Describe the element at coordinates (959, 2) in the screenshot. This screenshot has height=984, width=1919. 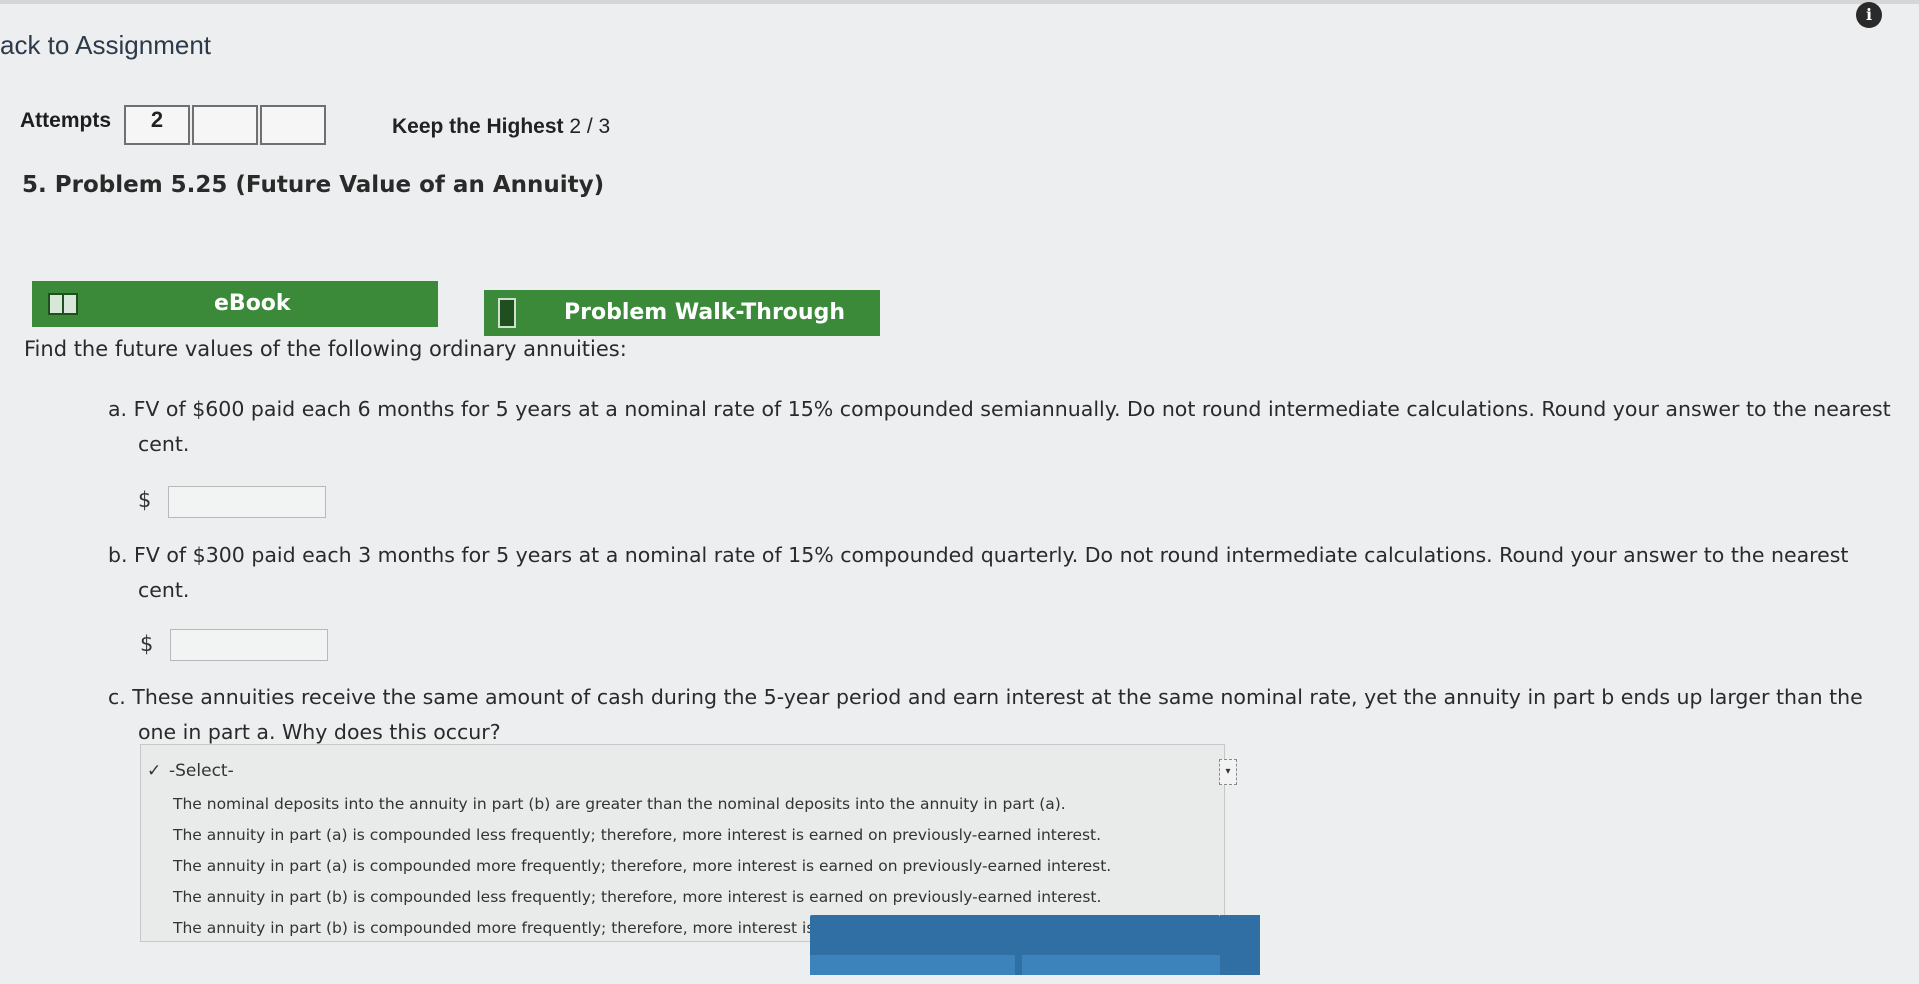
I see `top-border` at that location.